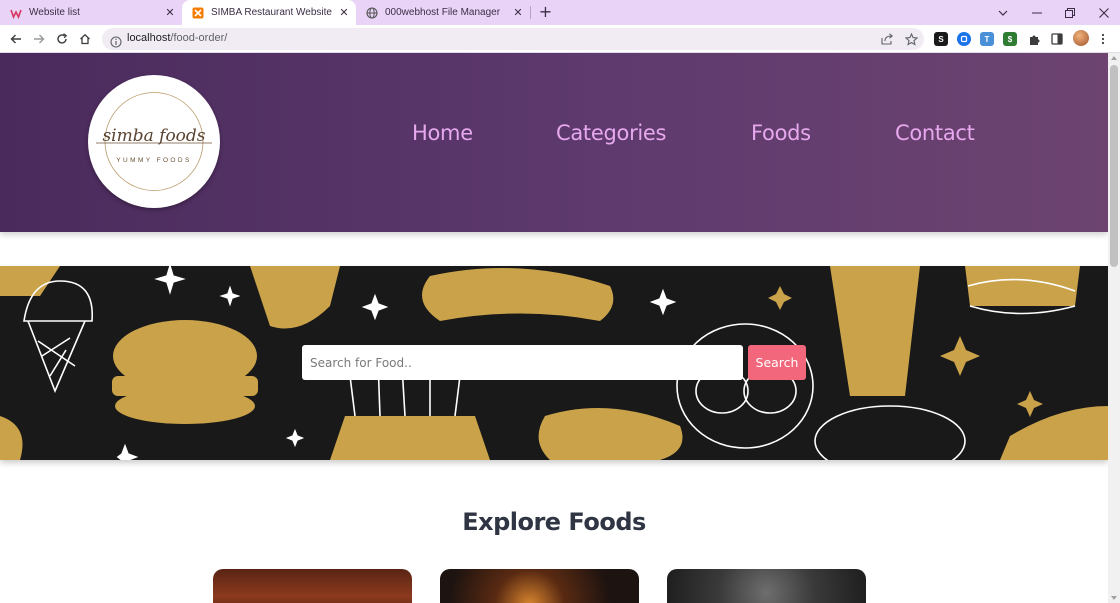 The width and height of the screenshot is (1120, 603). I want to click on xampp-icon, so click(198, 13).